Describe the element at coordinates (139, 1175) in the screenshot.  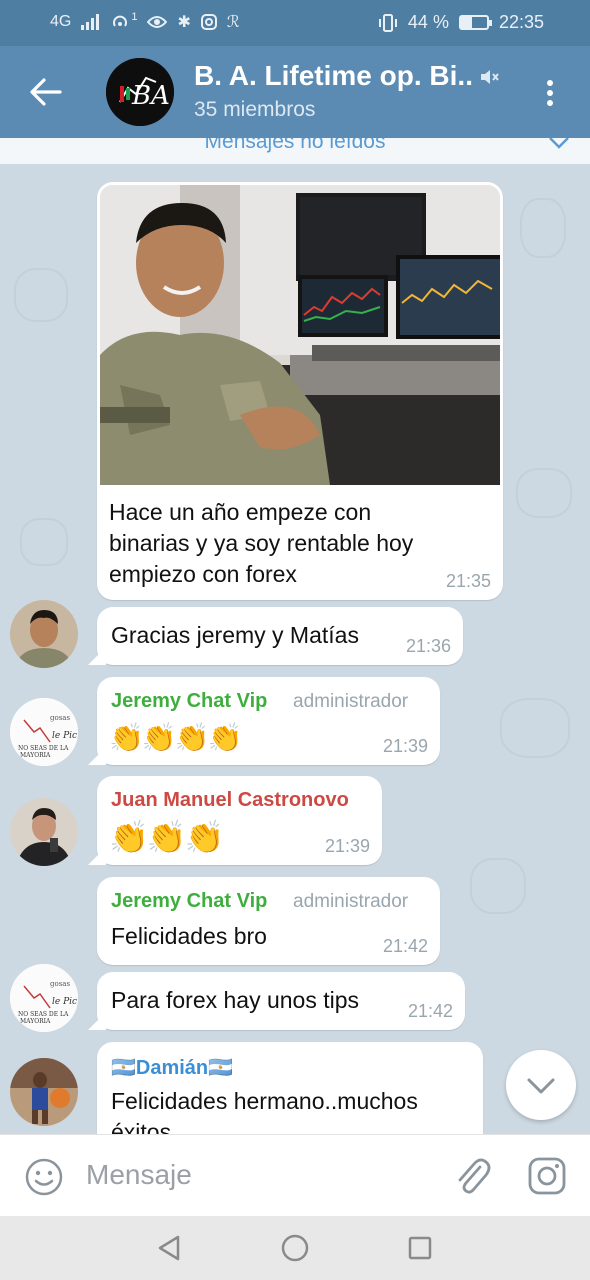
I see `message-input: Mensaje` at that location.